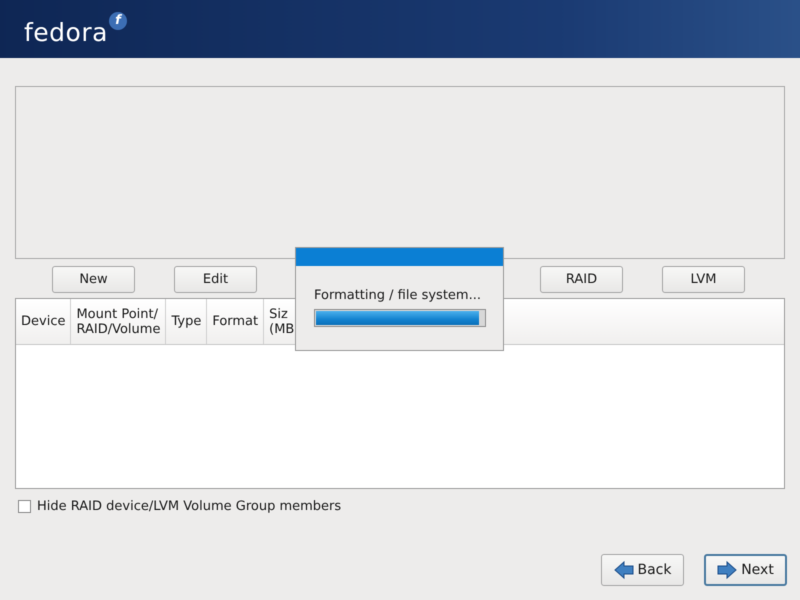 Image resolution: width=800 pixels, height=600 pixels. I want to click on column-header: Format, so click(235, 321).